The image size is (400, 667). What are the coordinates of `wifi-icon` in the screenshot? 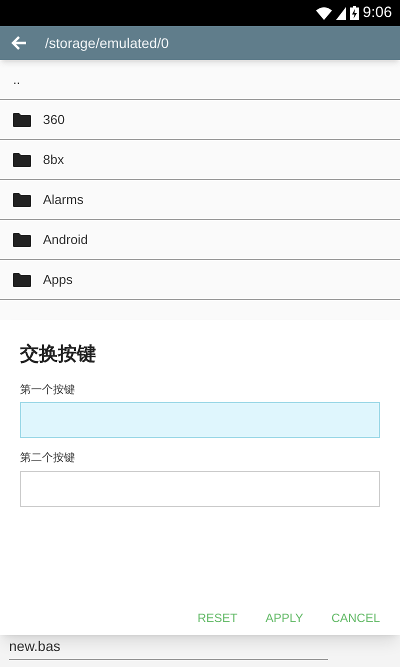 It's located at (324, 13).